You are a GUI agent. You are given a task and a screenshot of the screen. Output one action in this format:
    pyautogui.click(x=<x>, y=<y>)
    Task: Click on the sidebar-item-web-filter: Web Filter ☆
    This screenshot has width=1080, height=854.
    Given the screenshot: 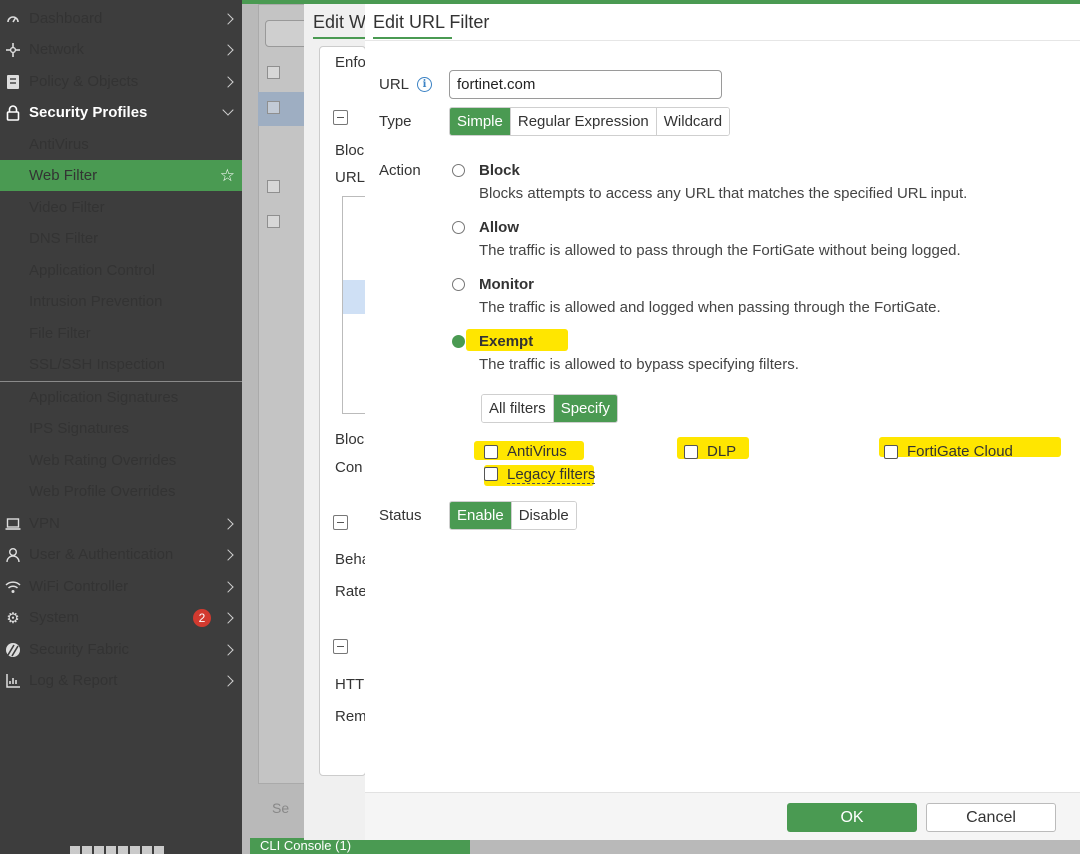 What is the action you would take?
    pyautogui.click(x=121, y=175)
    